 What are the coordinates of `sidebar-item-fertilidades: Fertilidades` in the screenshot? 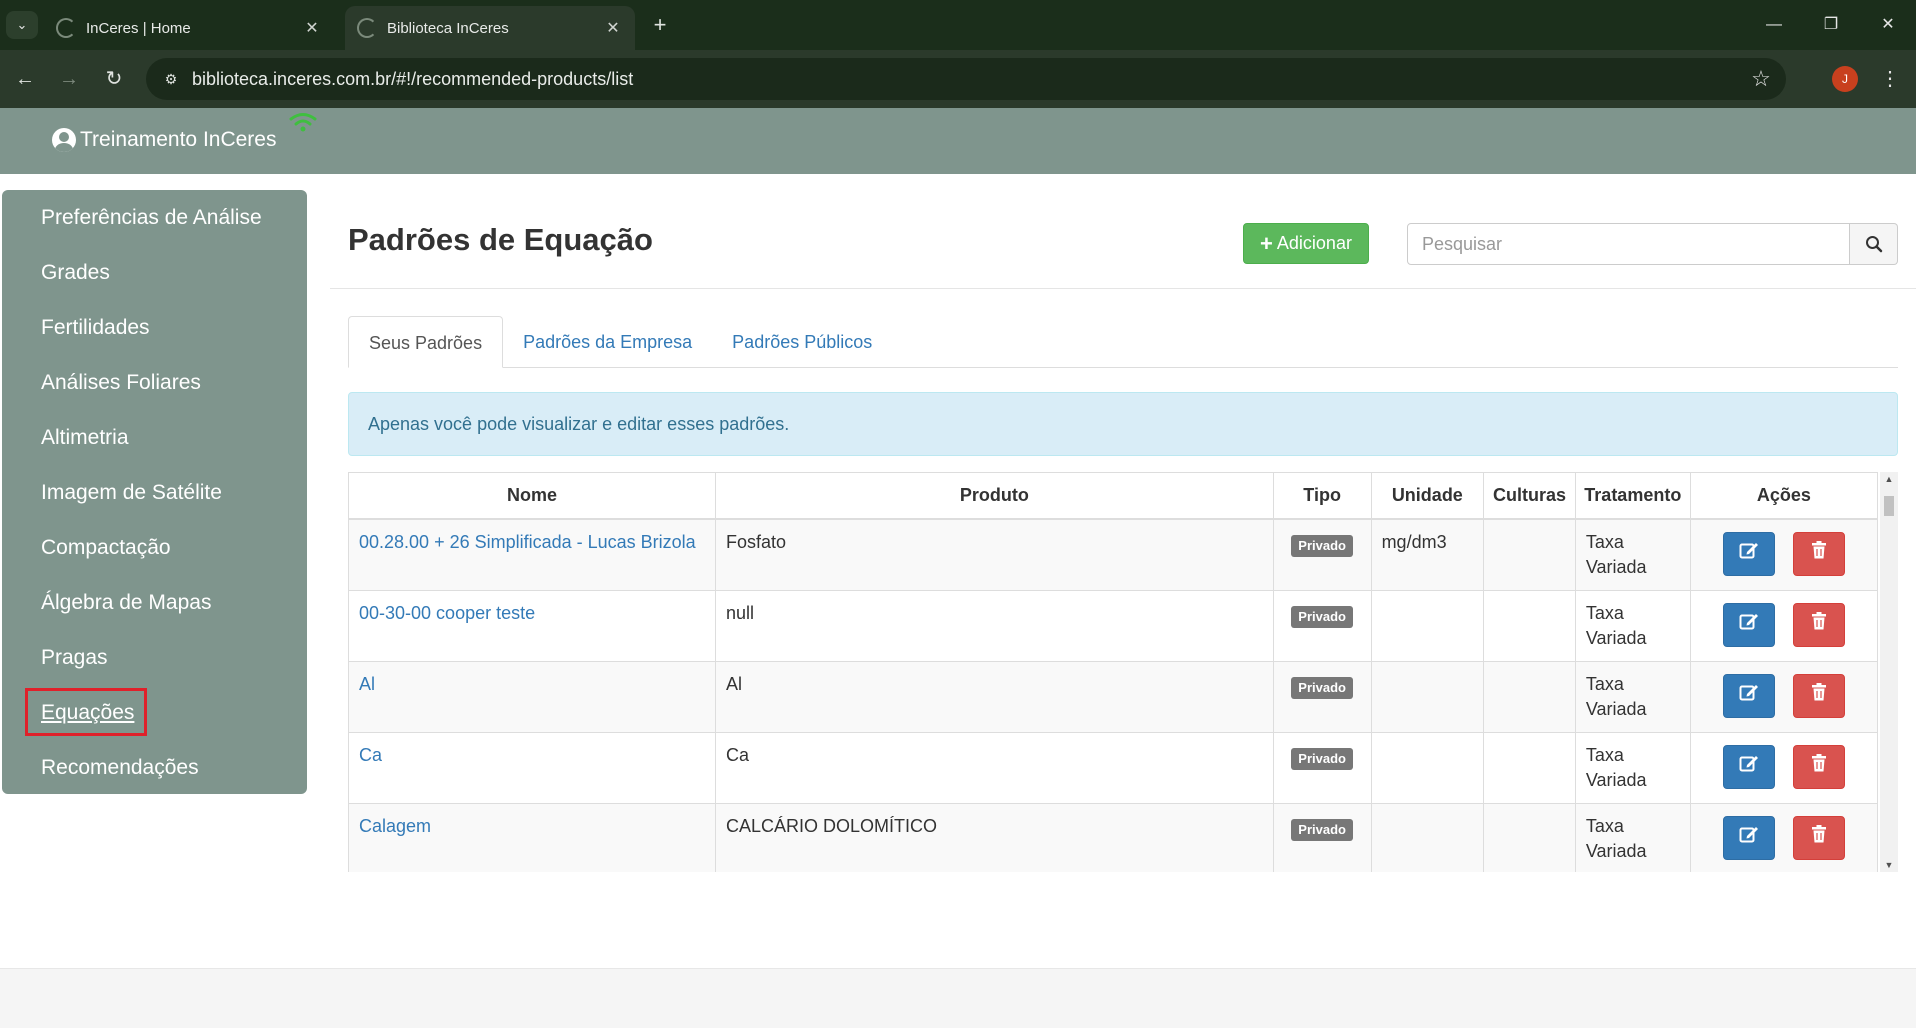 It's located at (154, 339).